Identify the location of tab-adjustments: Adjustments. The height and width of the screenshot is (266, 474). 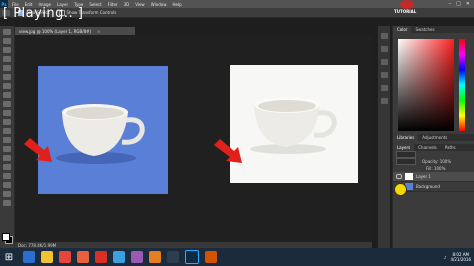
(434, 137).